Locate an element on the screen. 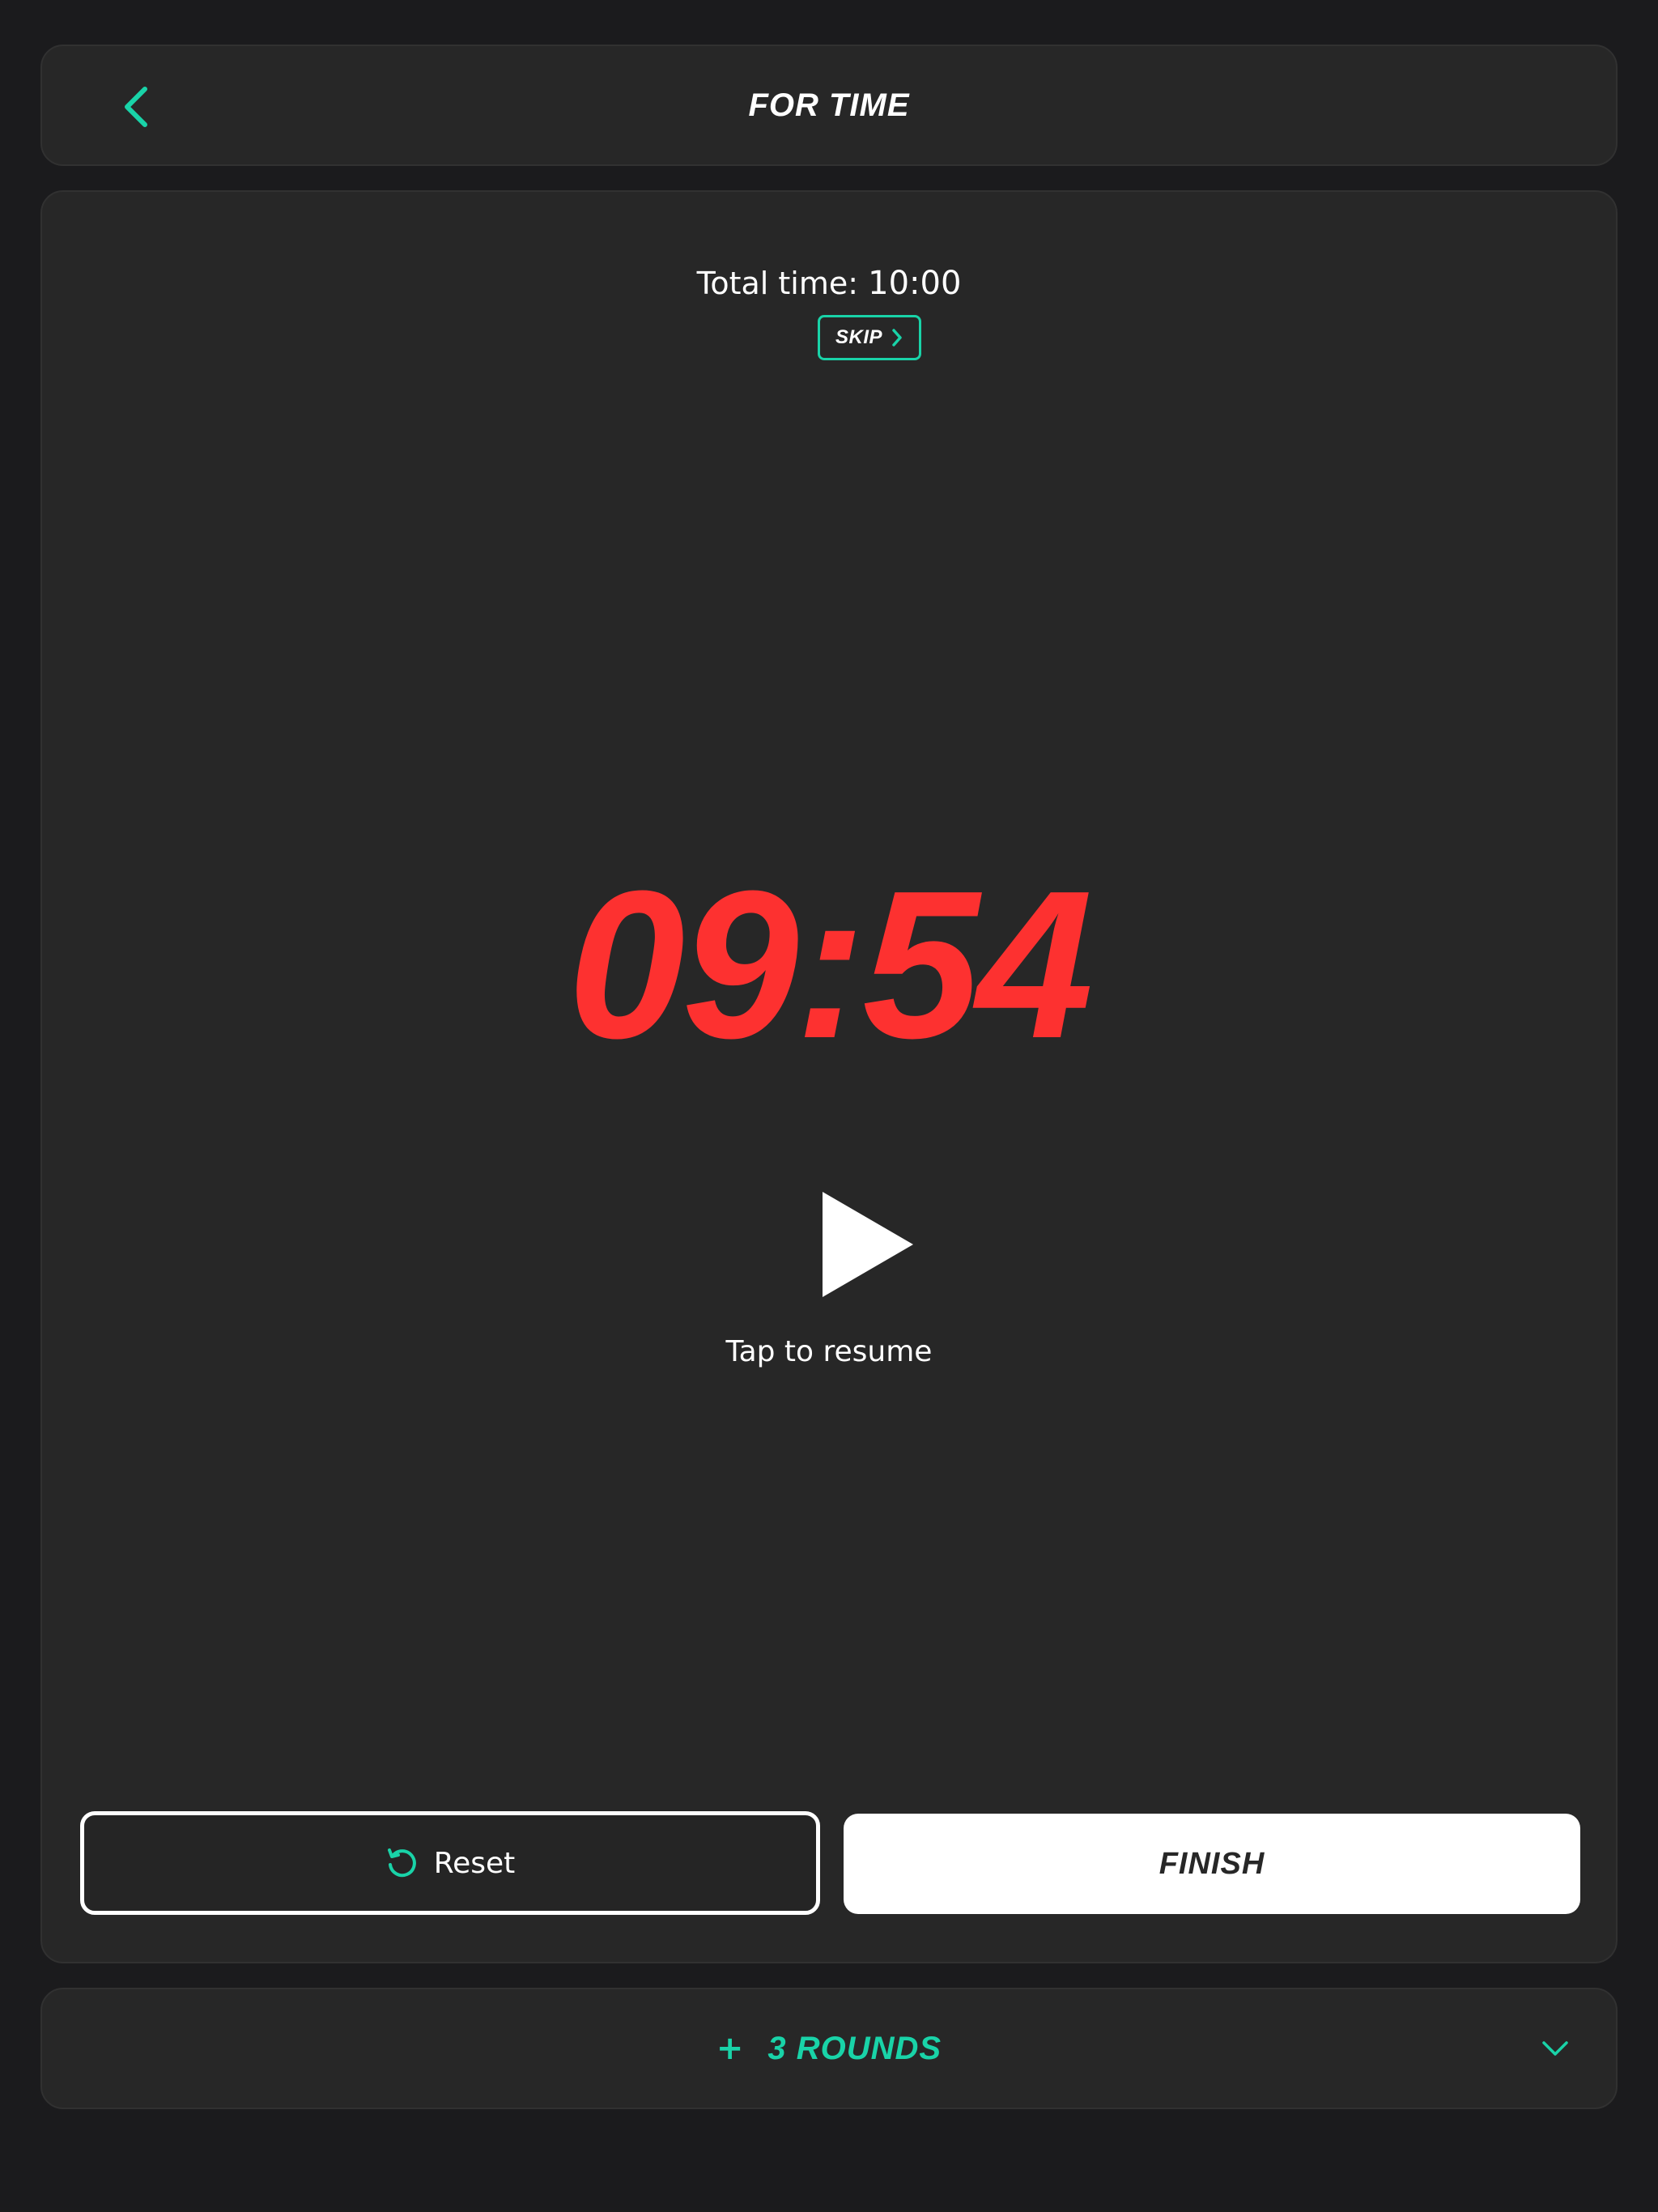 This screenshot has height=2212, width=1658. rounds-label: 3 ROUNDS is located at coordinates (854, 2048).